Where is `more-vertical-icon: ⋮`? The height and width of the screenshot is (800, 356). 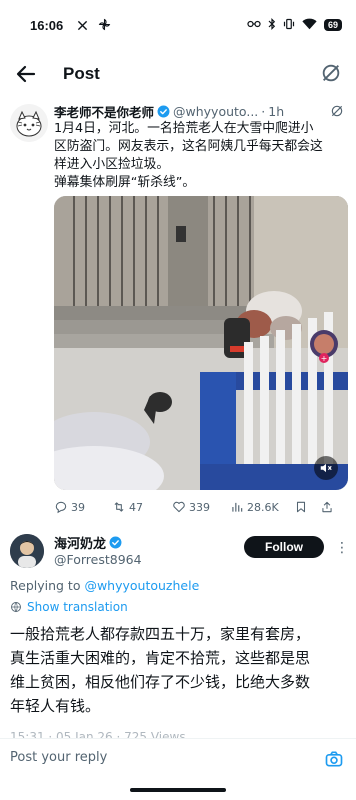 more-vertical-icon: ⋮ is located at coordinates (342, 548).